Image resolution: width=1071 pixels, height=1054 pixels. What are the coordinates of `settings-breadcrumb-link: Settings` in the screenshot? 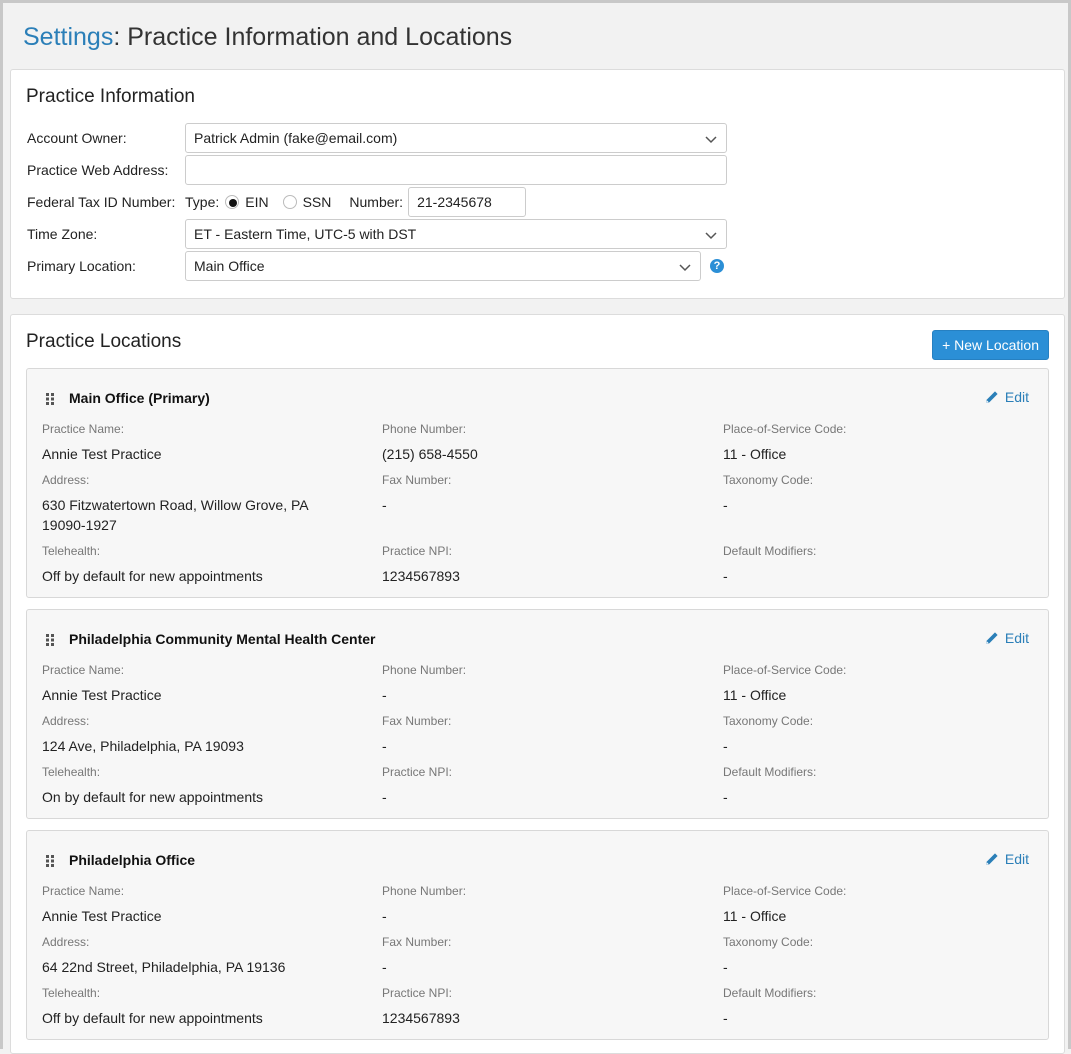 It's located at (68, 37).